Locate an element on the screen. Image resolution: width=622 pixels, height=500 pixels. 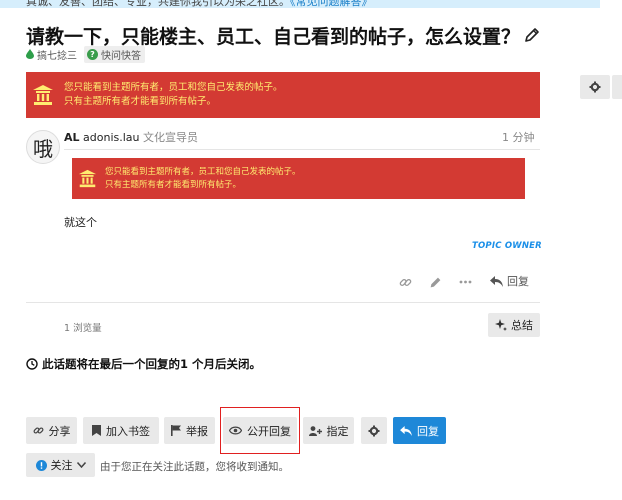
notification-level-dropdown: 关注 is located at coordinates (60, 465).